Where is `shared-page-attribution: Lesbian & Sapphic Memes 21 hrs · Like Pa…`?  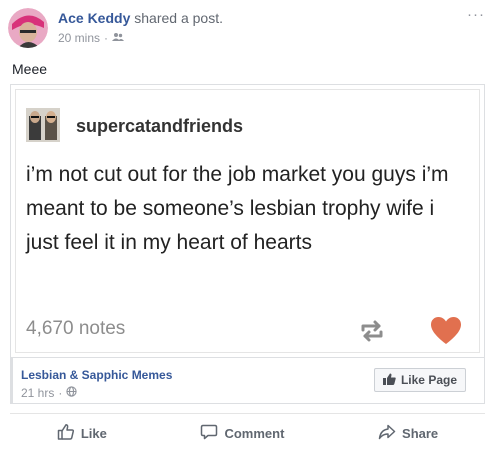
shared-page-attribution: Lesbian & Sapphic Memes 21 hrs · Like Pa… is located at coordinates (247, 380).